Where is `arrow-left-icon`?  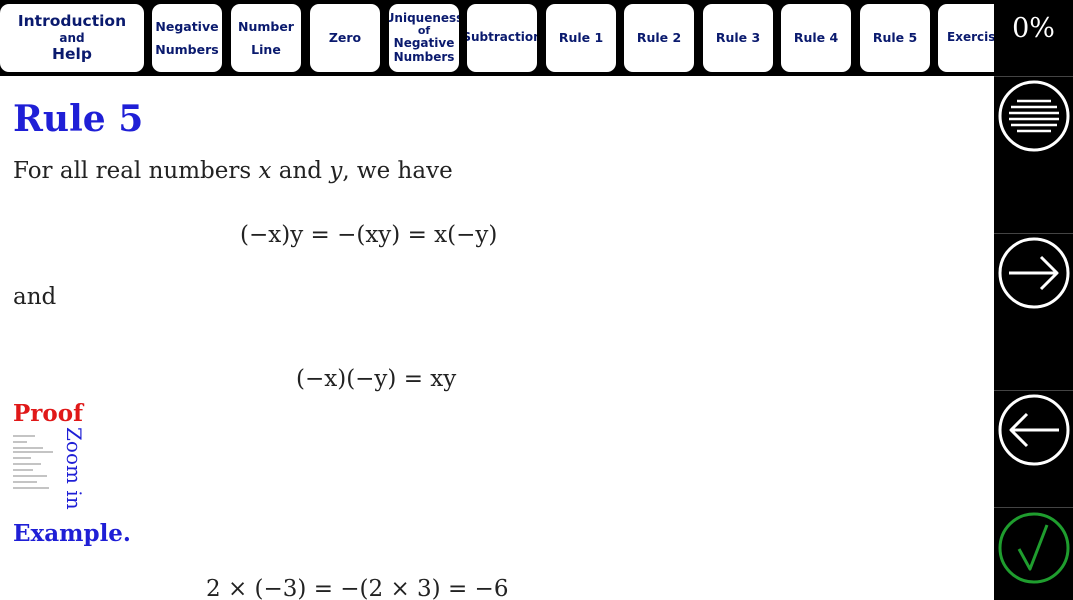
arrow-left-icon is located at coordinates (1033, 430).